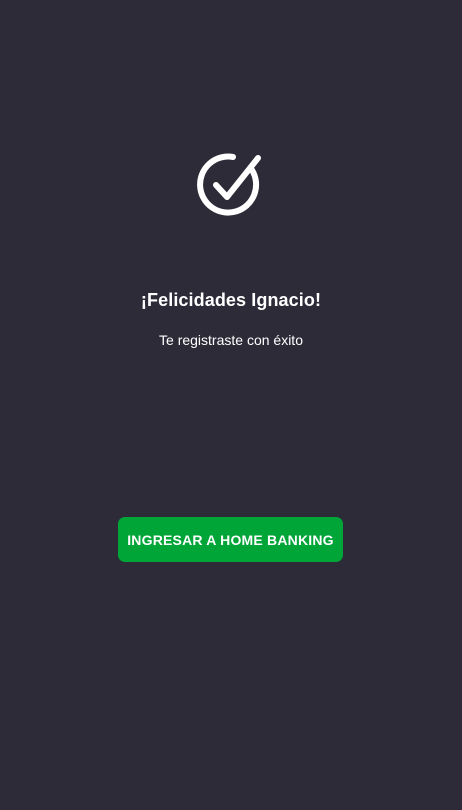  I want to click on success-title: ¡Felicidades Ignacio!, so click(231, 300).